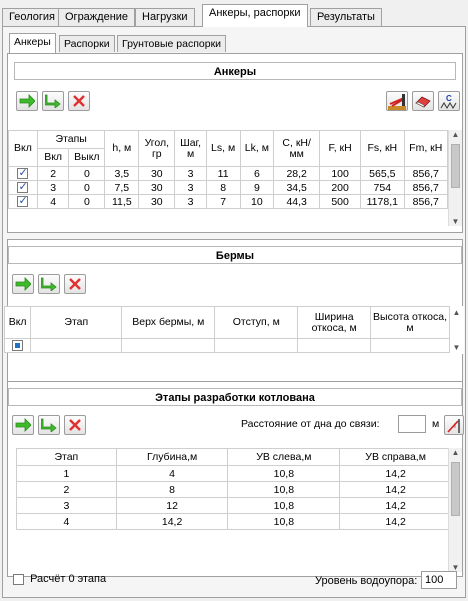  What do you see at coordinates (223, 173) in the screenshot?
I see `cell: 11` at bounding box center [223, 173].